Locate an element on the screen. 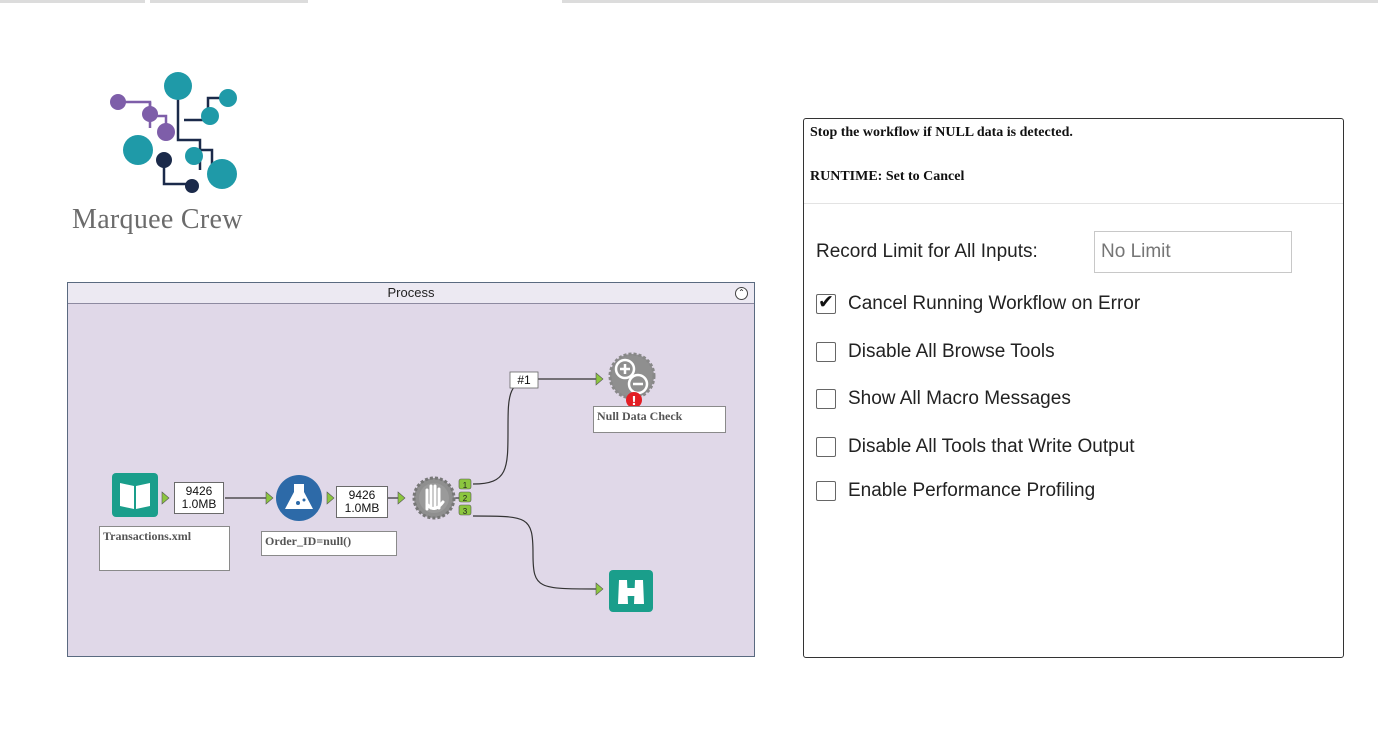 This screenshot has width=1378, height=755. option-disable-browse: Disable All Browse Tools is located at coordinates (935, 352).